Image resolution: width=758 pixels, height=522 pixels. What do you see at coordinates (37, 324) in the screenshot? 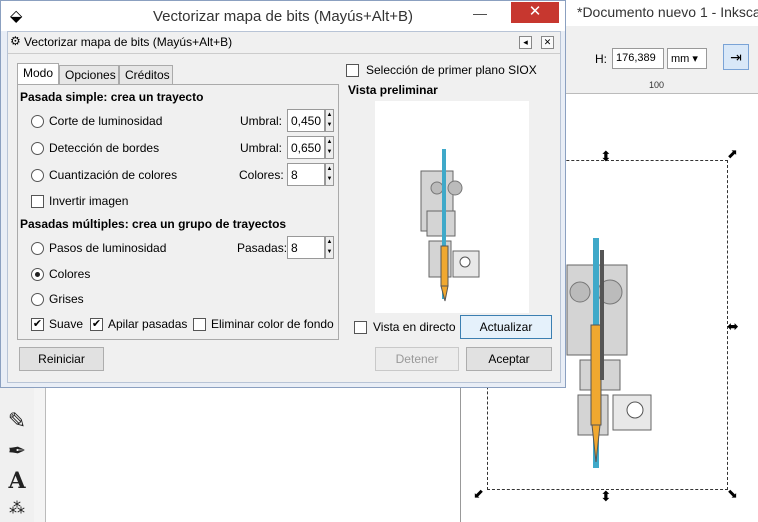
I see `smooth-checkbox: ✔` at bounding box center [37, 324].